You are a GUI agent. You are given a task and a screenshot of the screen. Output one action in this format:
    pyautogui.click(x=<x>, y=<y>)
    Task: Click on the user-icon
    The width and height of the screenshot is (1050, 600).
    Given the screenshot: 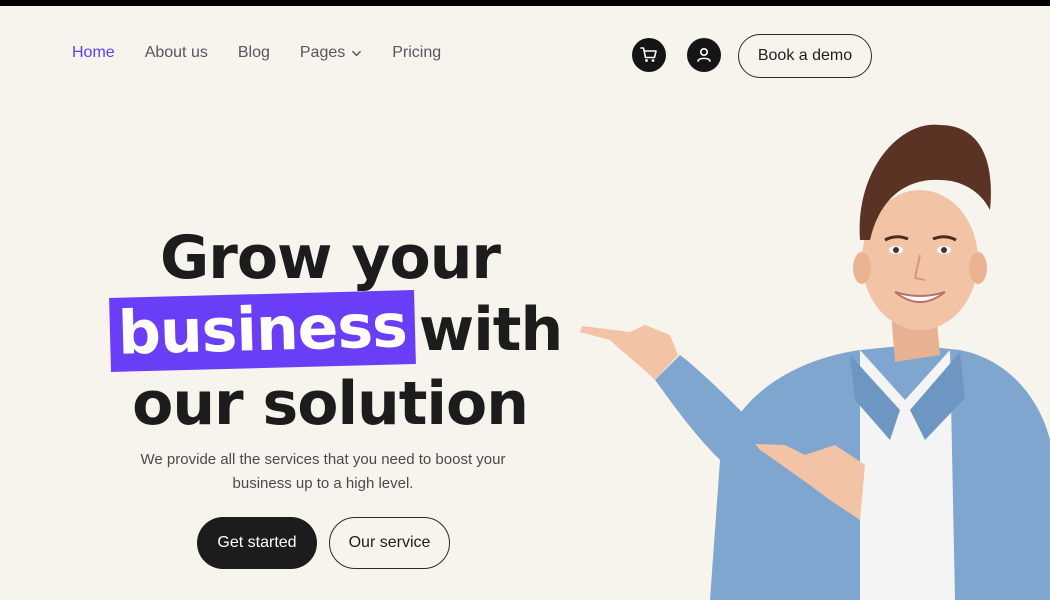 What is the action you would take?
    pyautogui.click(x=704, y=54)
    